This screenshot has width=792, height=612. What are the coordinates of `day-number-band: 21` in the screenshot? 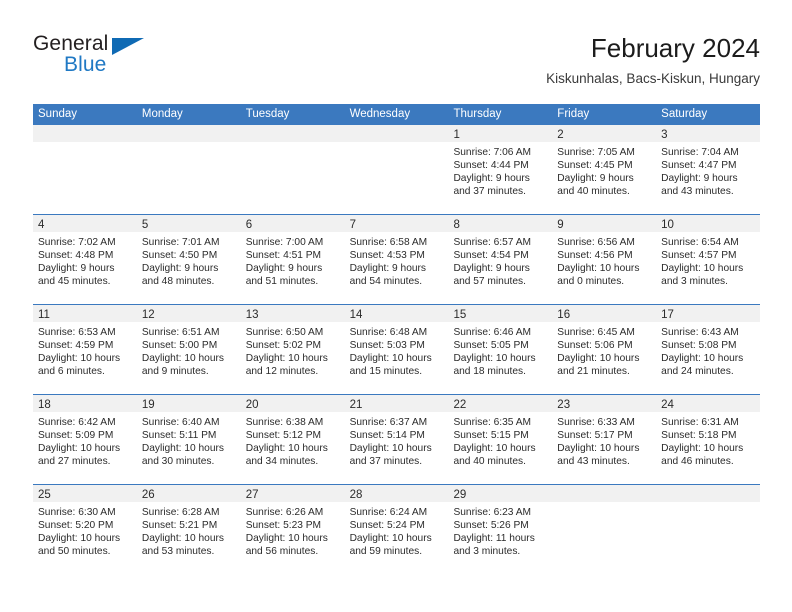 It's located at (396, 403).